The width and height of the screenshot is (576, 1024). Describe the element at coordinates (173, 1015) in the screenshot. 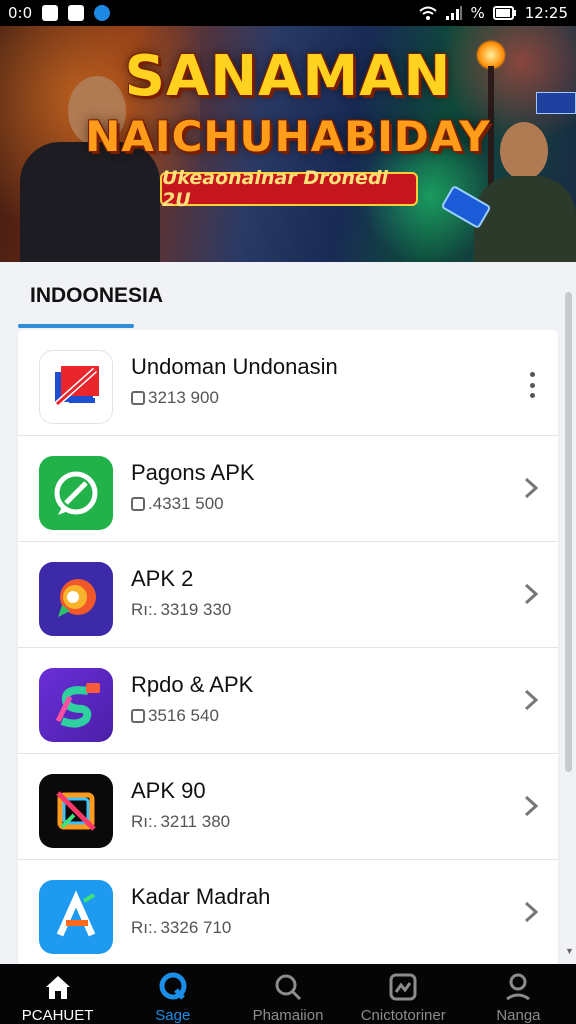

I see `nav-label: Sage` at that location.